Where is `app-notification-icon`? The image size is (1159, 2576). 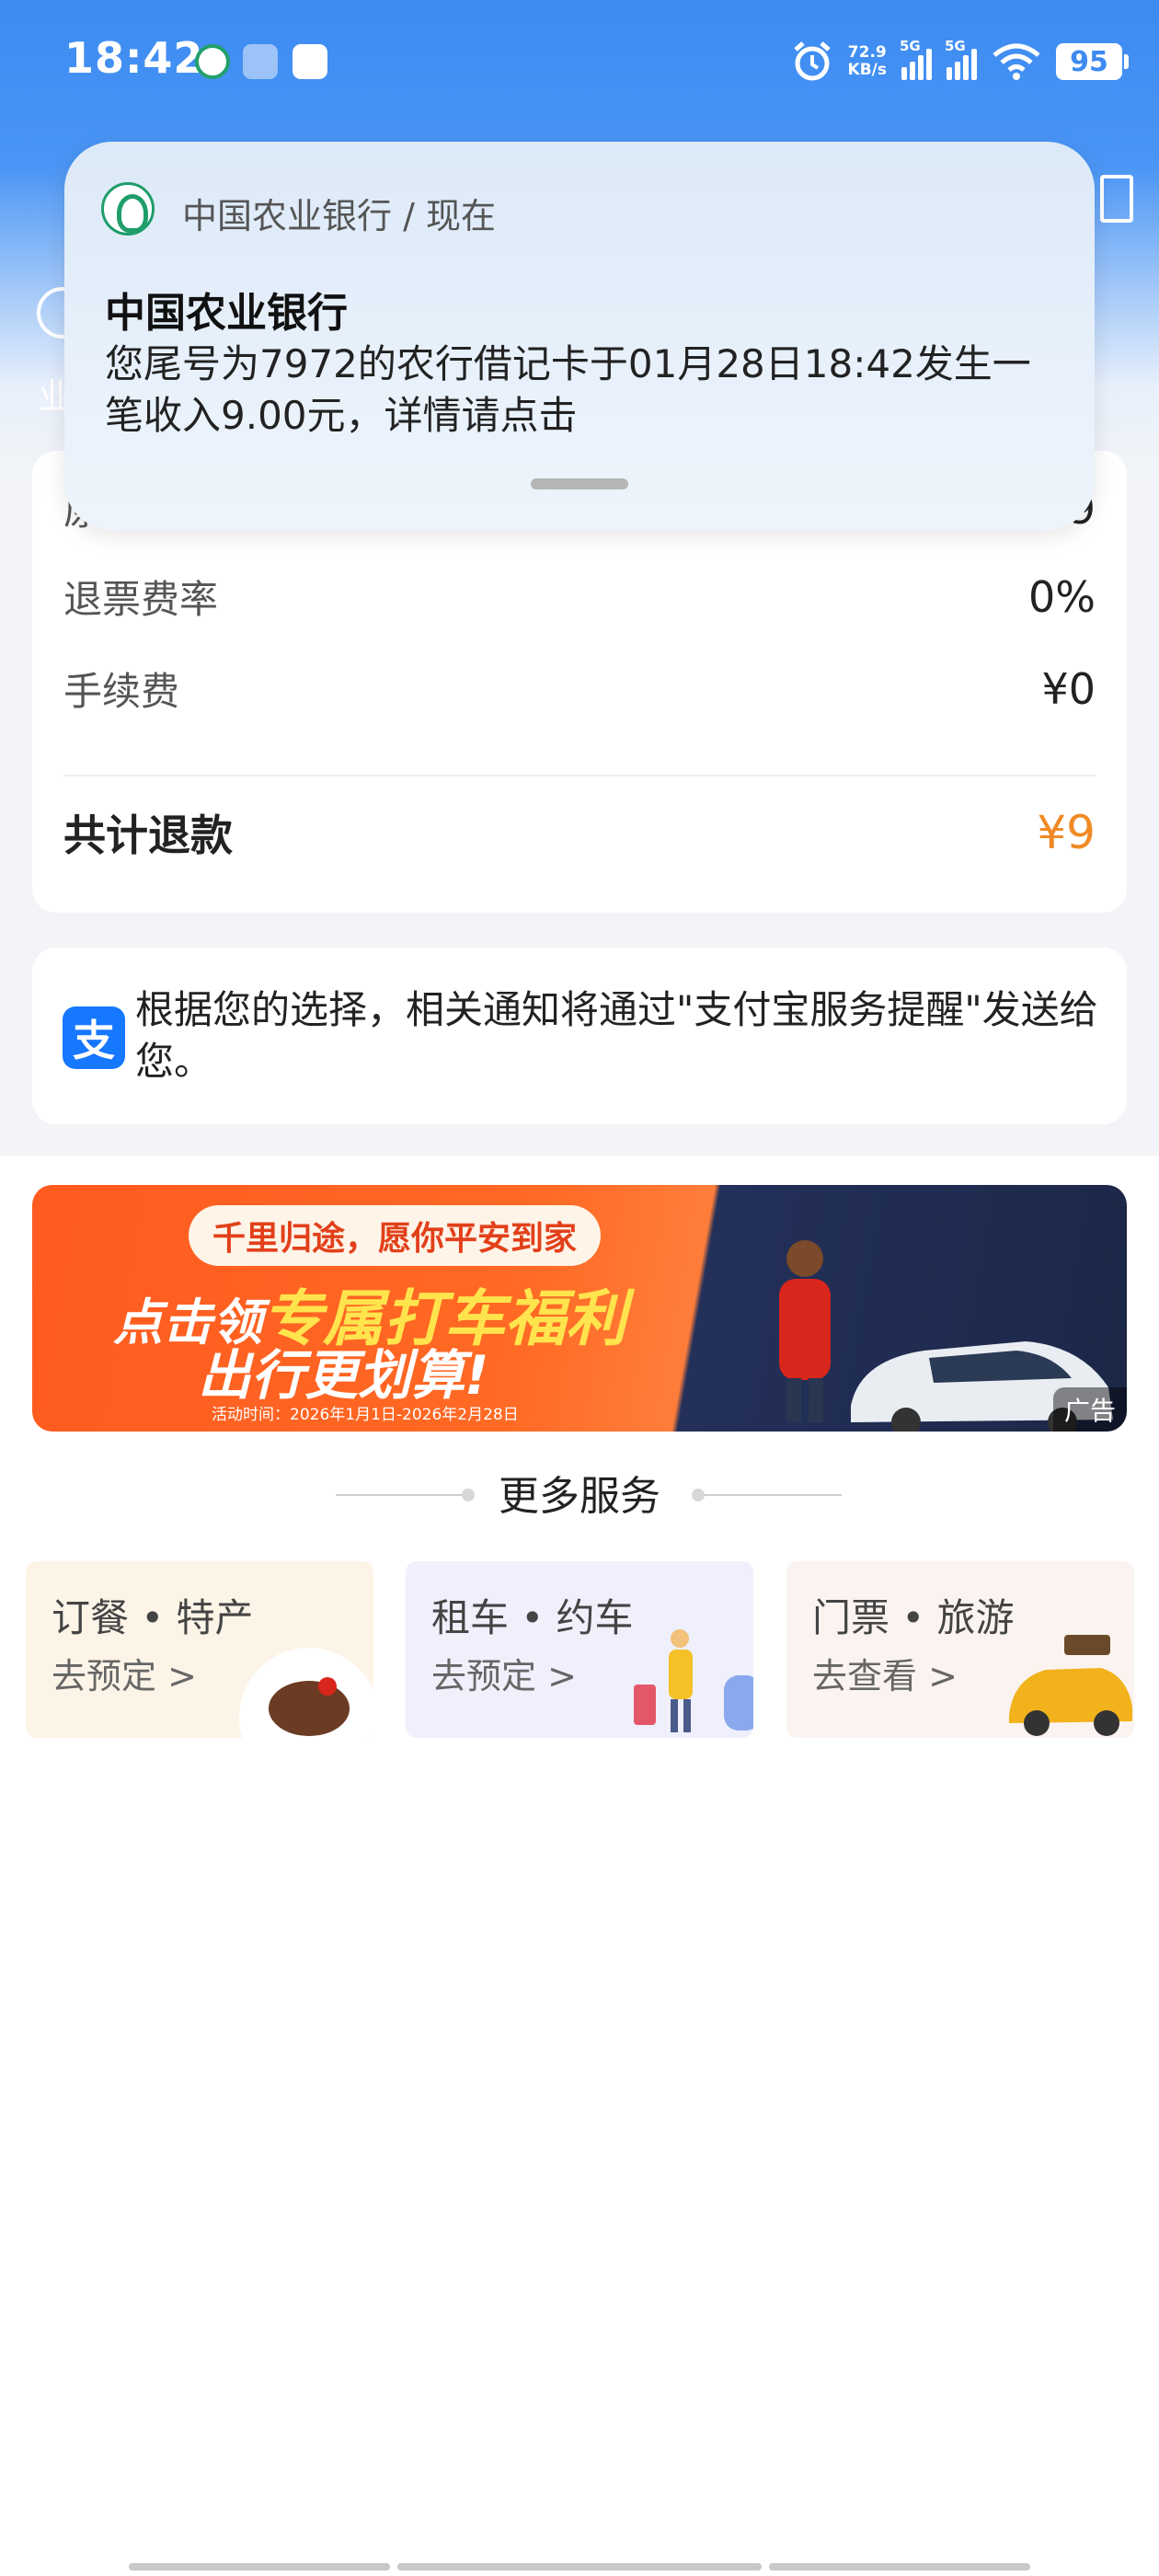 app-notification-icon is located at coordinates (310, 61).